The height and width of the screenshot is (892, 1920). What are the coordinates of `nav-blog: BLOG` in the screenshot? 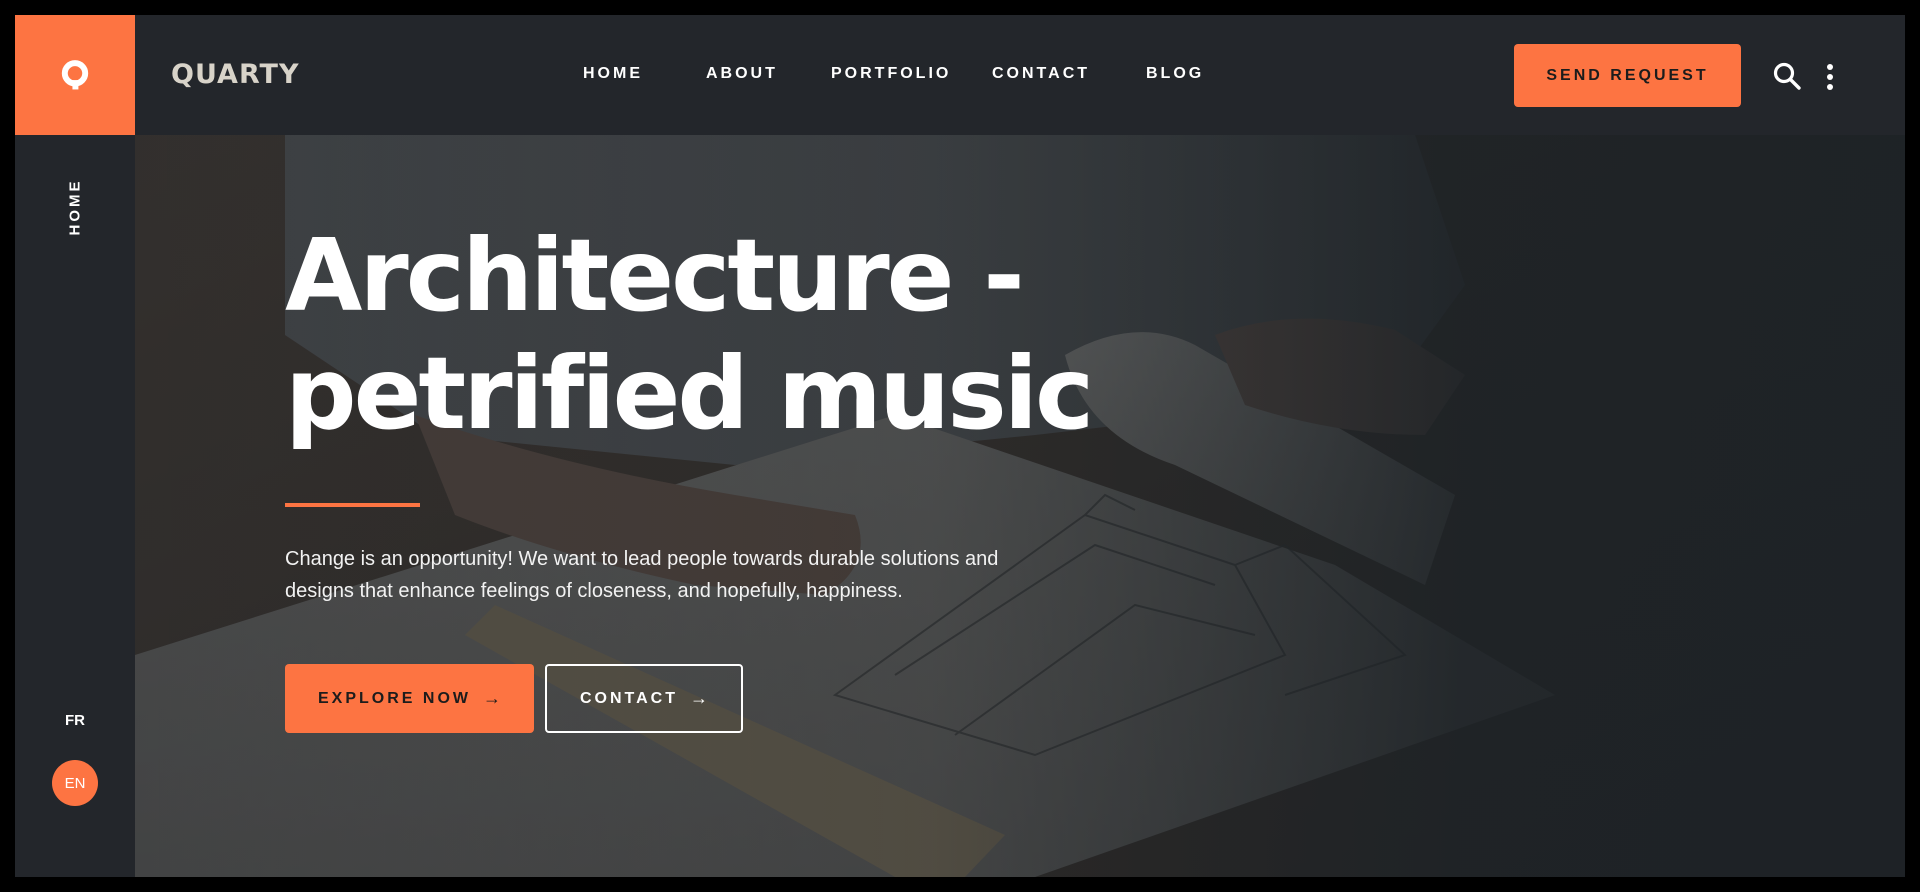 It's located at (1175, 74).